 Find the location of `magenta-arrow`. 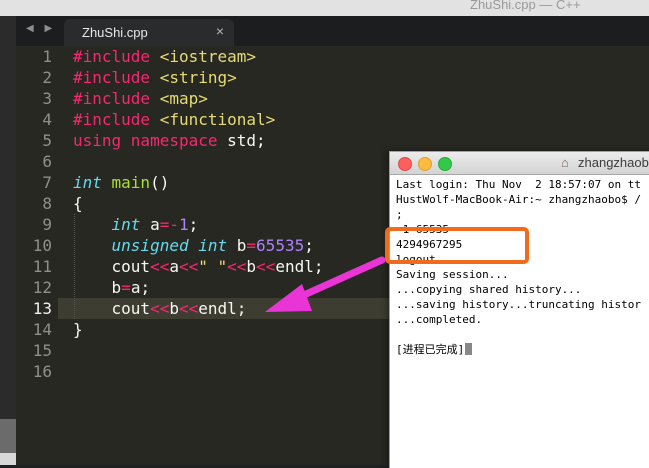

magenta-arrow is located at coordinates (325, 284).